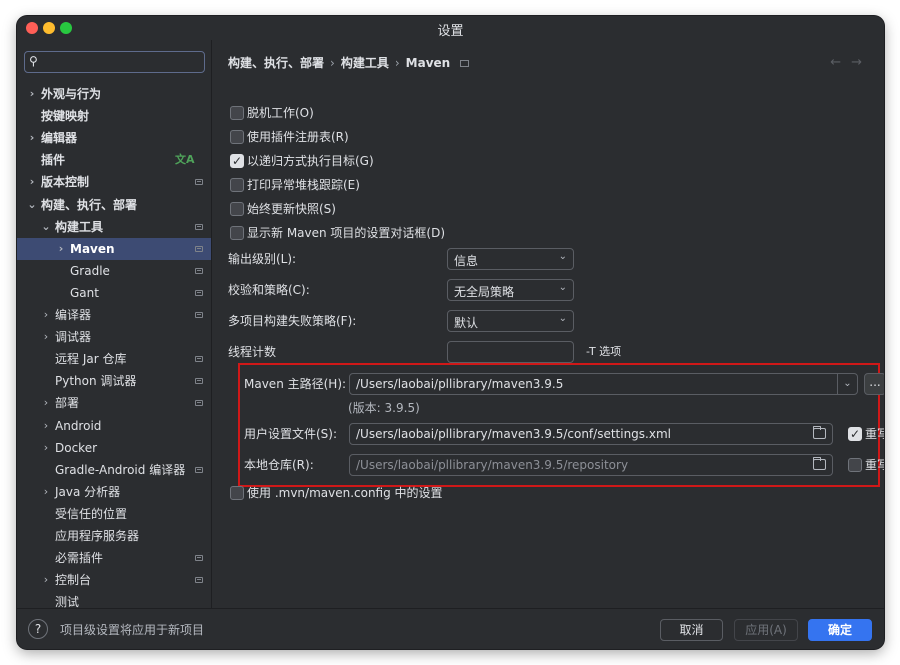 The image size is (900, 665). I want to click on sidebar-item-11: › 调试器, so click(114, 337).